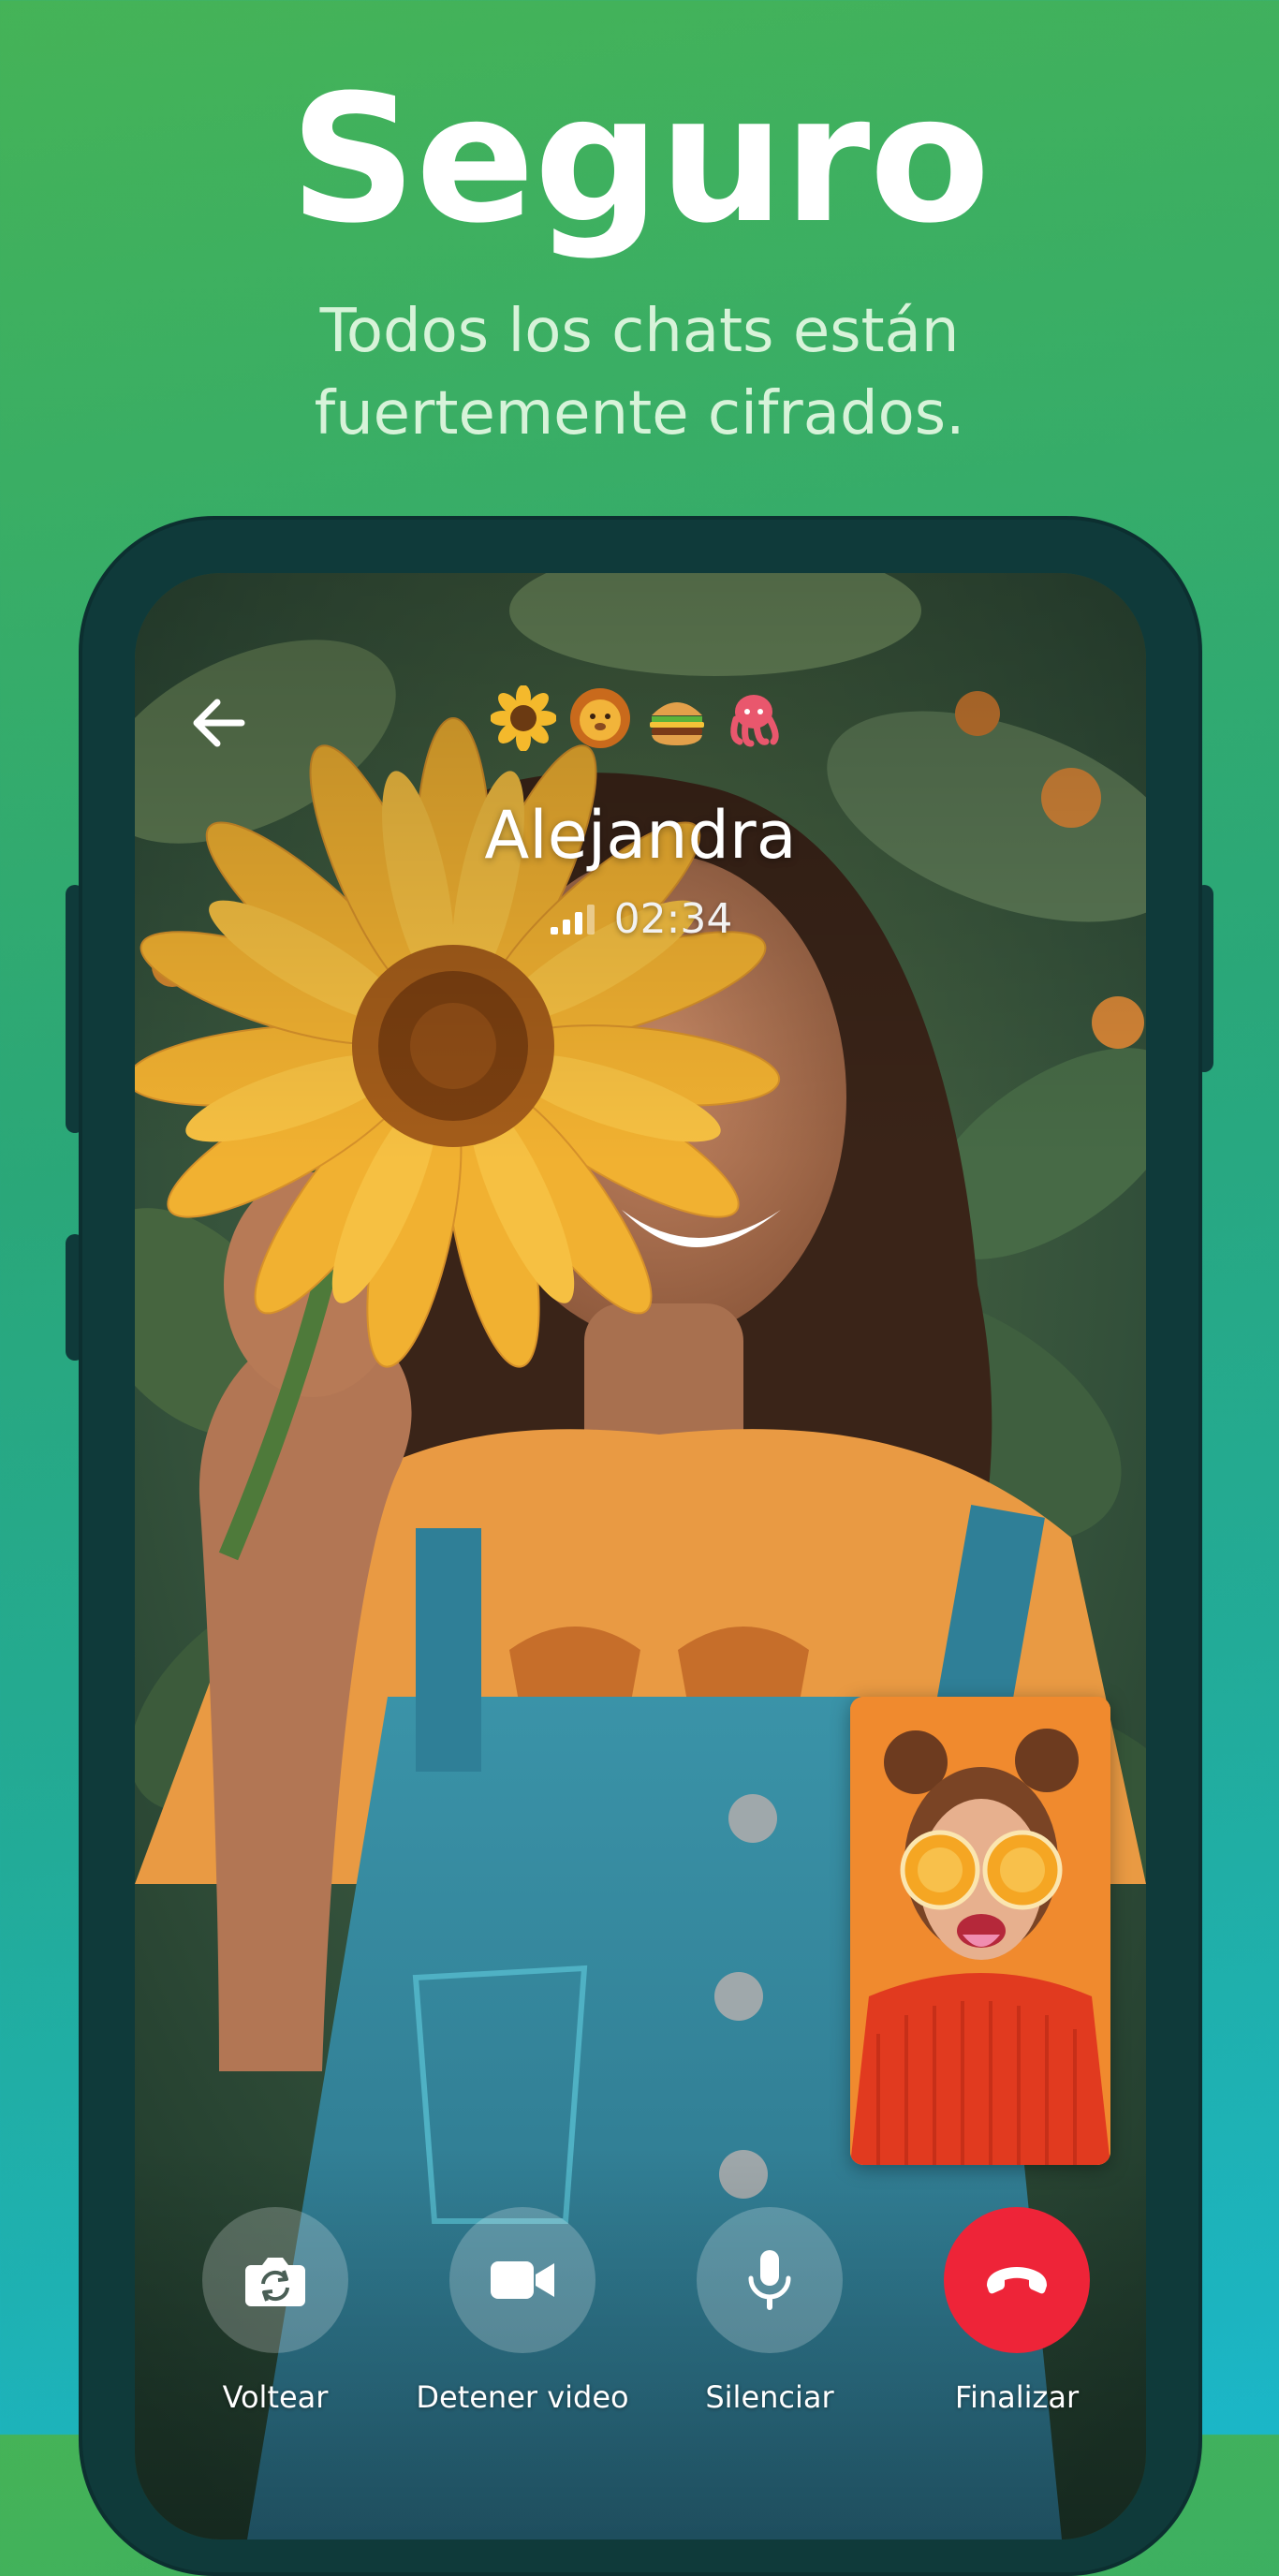 The image size is (1279, 2576). What do you see at coordinates (640, 722) in the screenshot?
I see `encryption-key-emojis` at bounding box center [640, 722].